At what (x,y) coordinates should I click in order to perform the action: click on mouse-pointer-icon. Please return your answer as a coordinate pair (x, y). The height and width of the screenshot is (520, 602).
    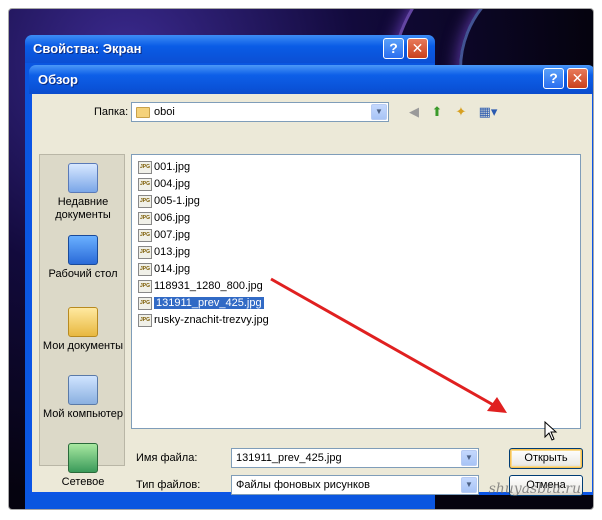
    Looking at the image, I should click on (551, 430).